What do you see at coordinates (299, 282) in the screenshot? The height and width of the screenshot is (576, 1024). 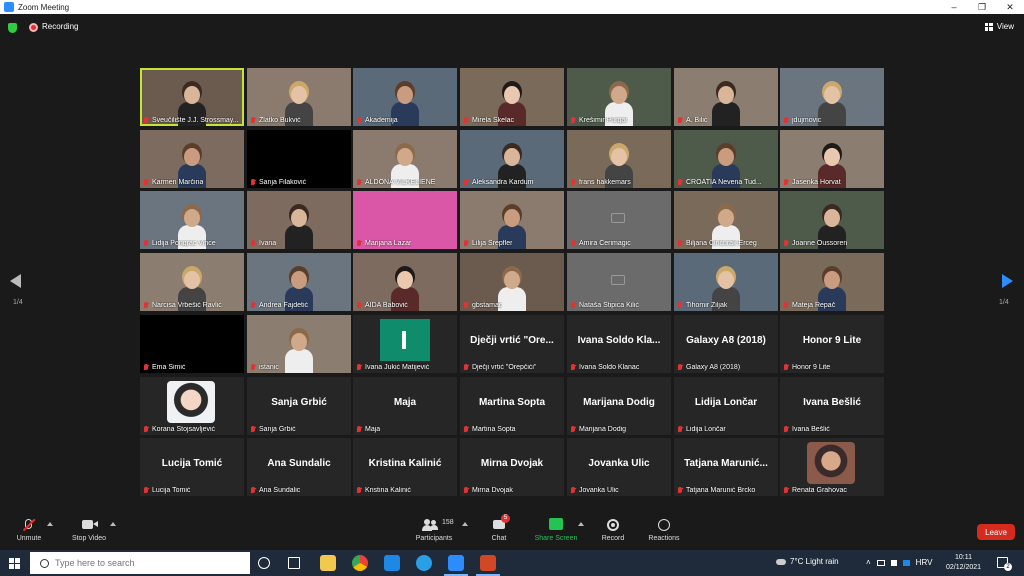 I see `participant-tile: Andrea Fajdetić` at bounding box center [299, 282].